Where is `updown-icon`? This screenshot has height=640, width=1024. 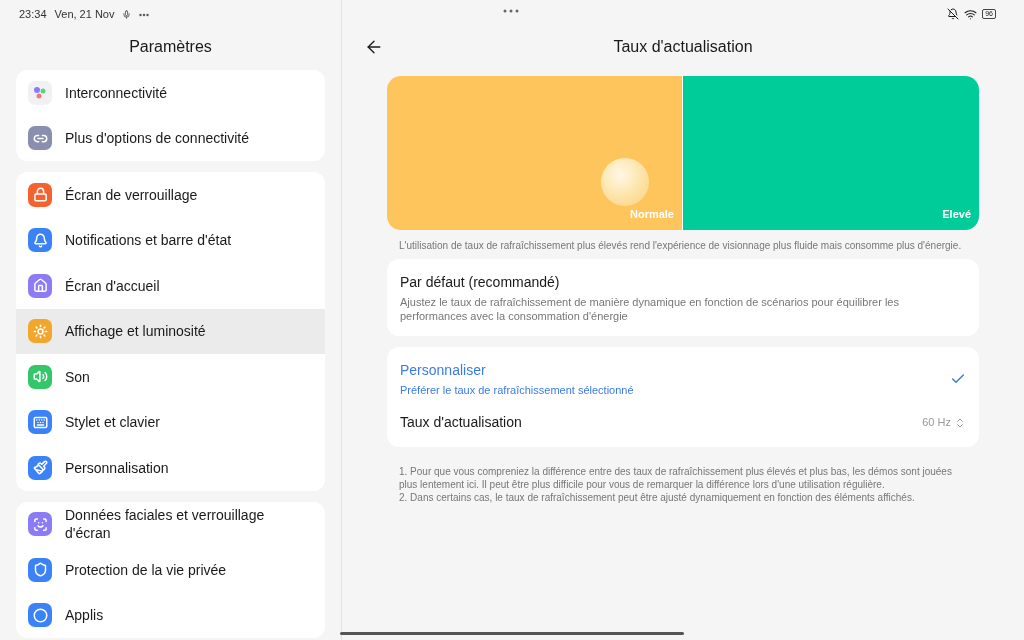
updown-icon is located at coordinates (960, 422).